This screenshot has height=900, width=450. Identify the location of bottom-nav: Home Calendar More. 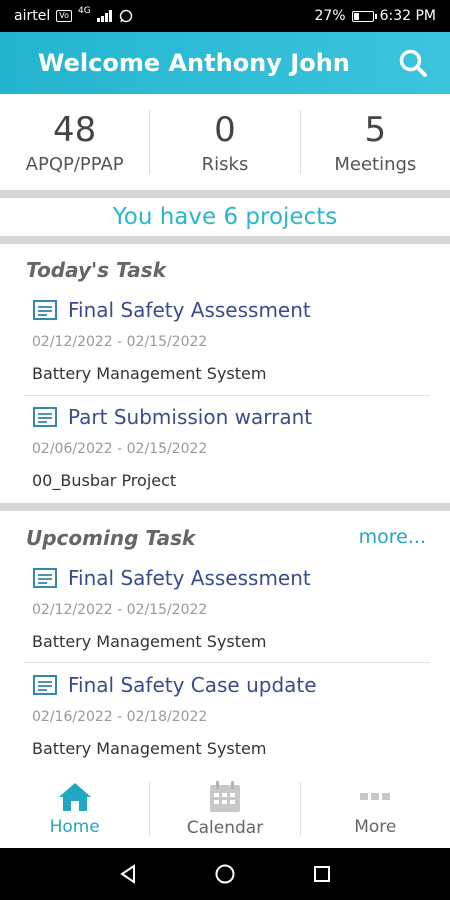
(225, 809).